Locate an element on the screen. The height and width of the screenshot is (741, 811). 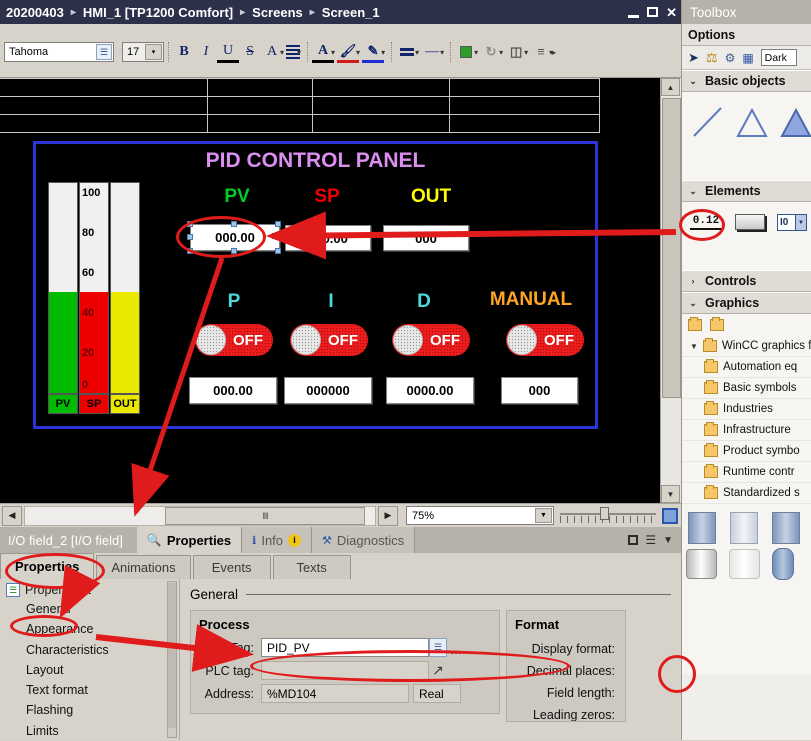
chevron-right-icon: › is located at coordinates (693, 281).